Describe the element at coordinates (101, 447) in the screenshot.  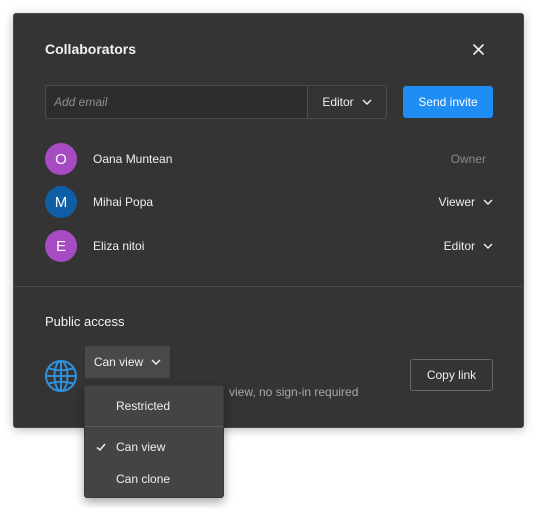
I see `checkmark-icon` at that location.